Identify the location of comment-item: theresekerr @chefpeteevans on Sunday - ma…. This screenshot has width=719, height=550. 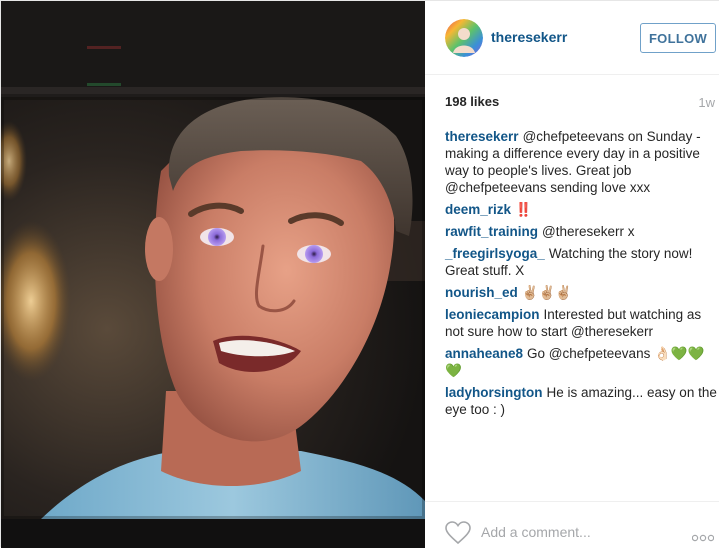
(581, 162).